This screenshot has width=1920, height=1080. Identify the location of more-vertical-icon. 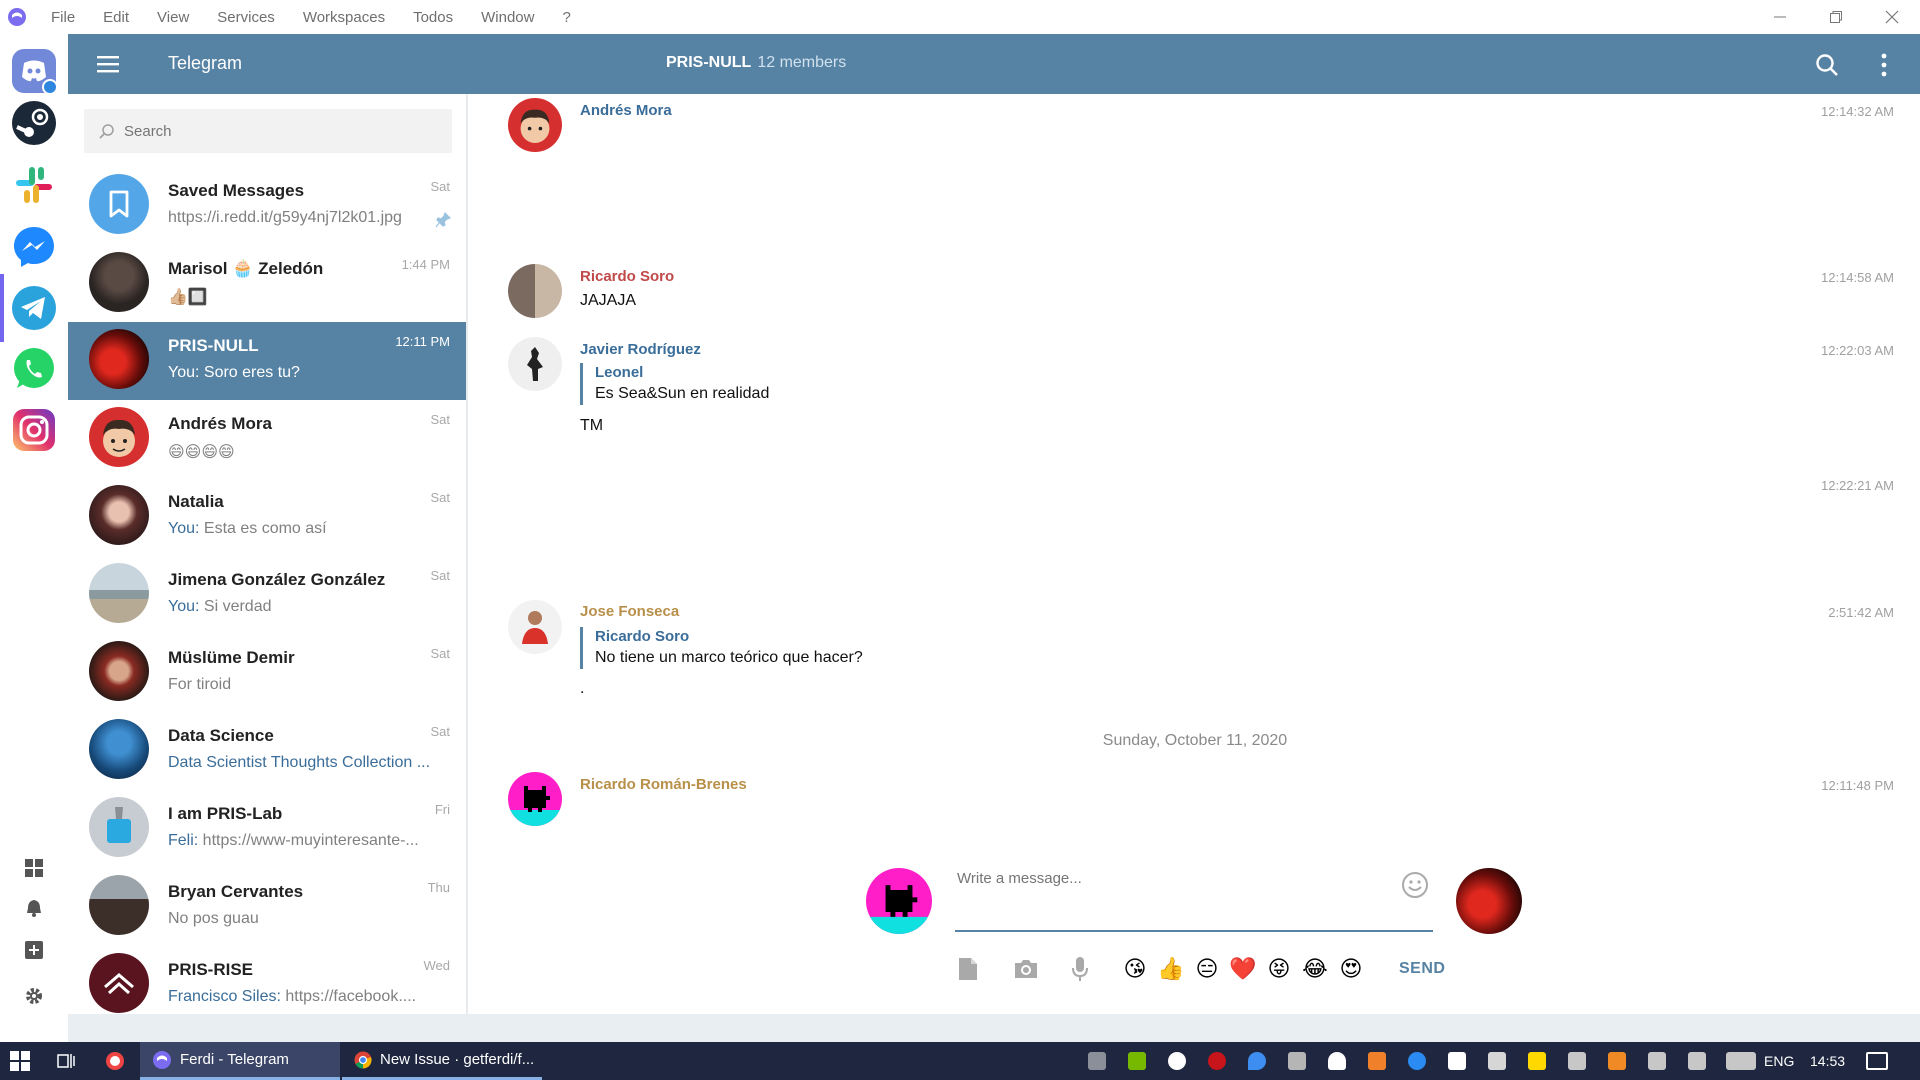
(1884, 65).